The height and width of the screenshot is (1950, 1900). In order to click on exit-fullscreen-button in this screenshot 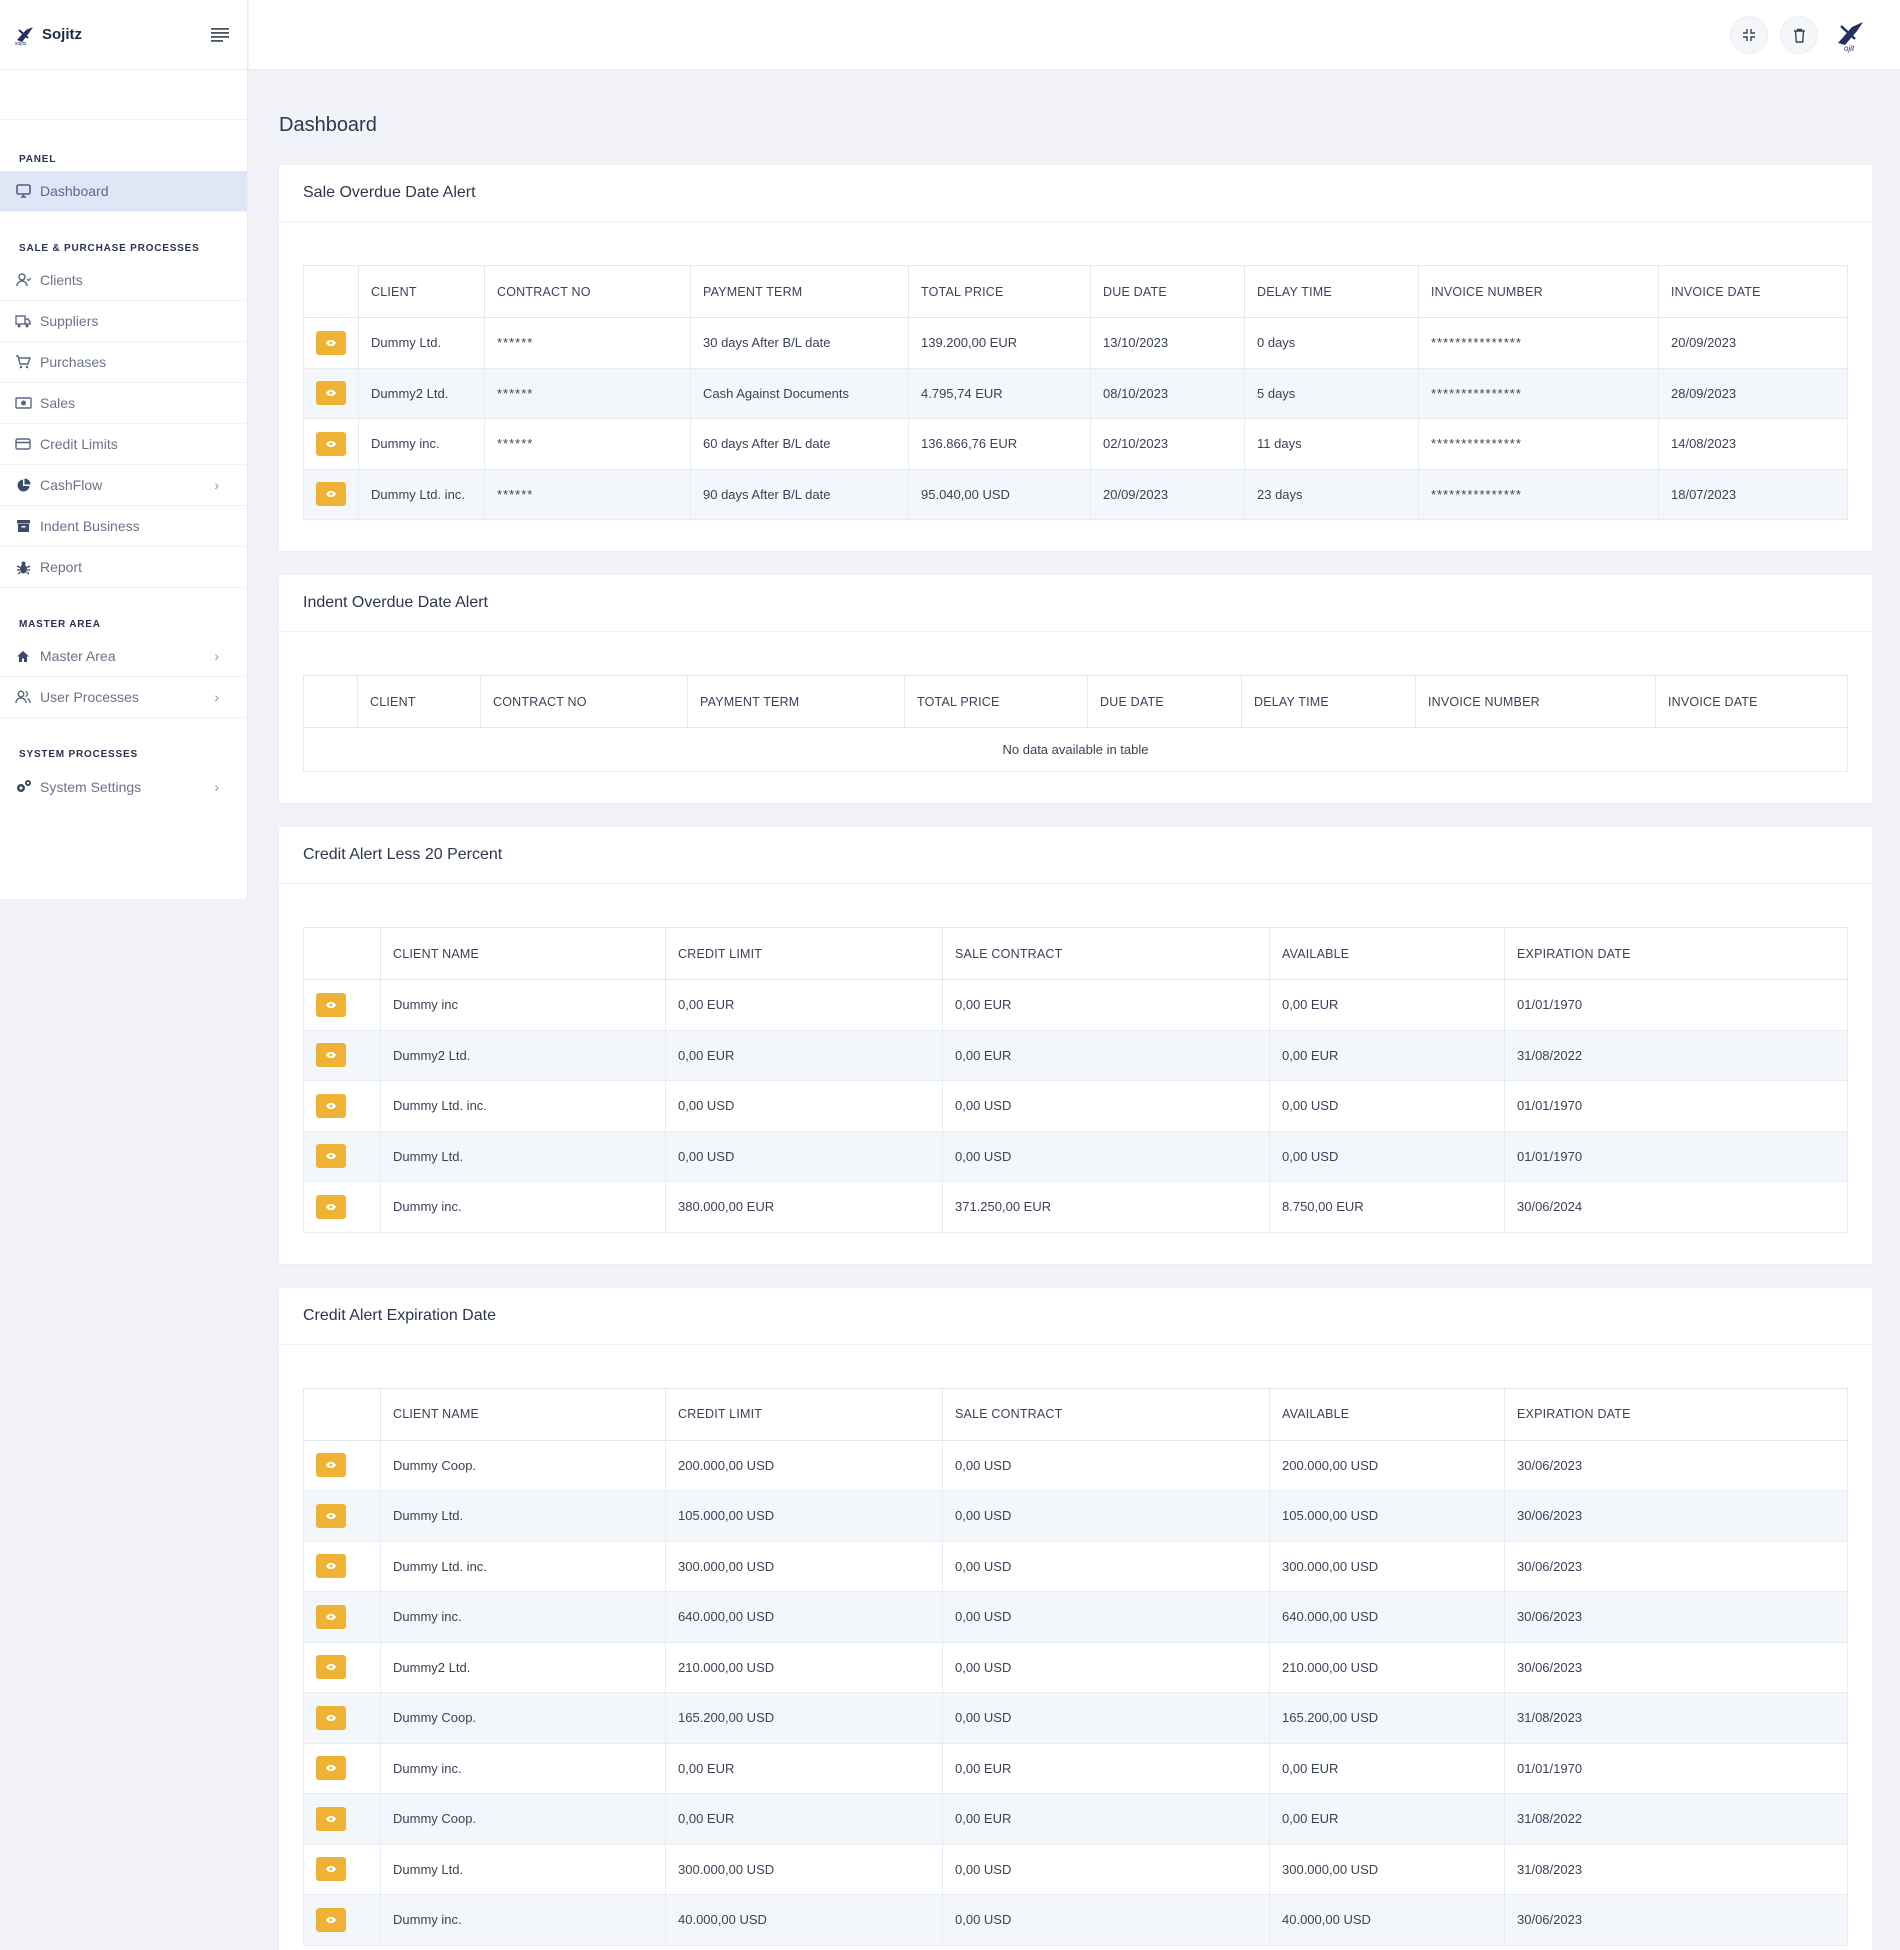, I will do `click(1749, 35)`.